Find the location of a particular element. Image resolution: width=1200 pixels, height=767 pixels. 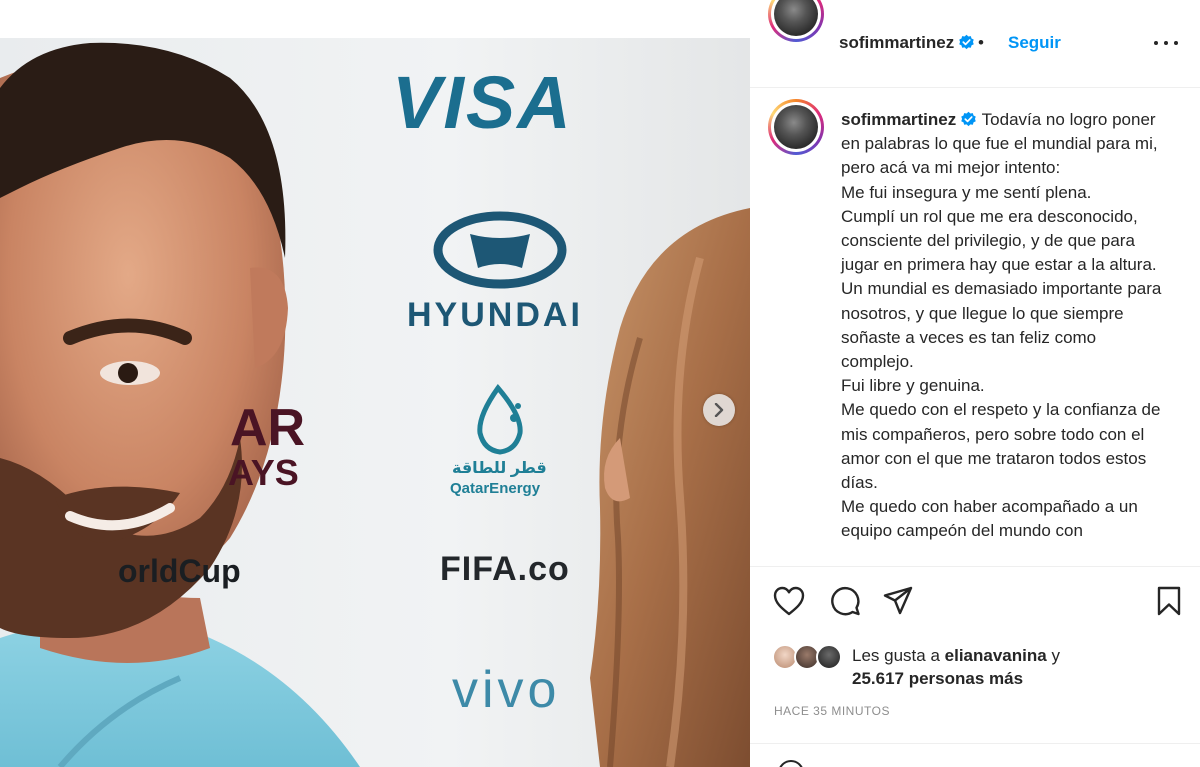

chevron-right-icon is located at coordinates (719, 410).